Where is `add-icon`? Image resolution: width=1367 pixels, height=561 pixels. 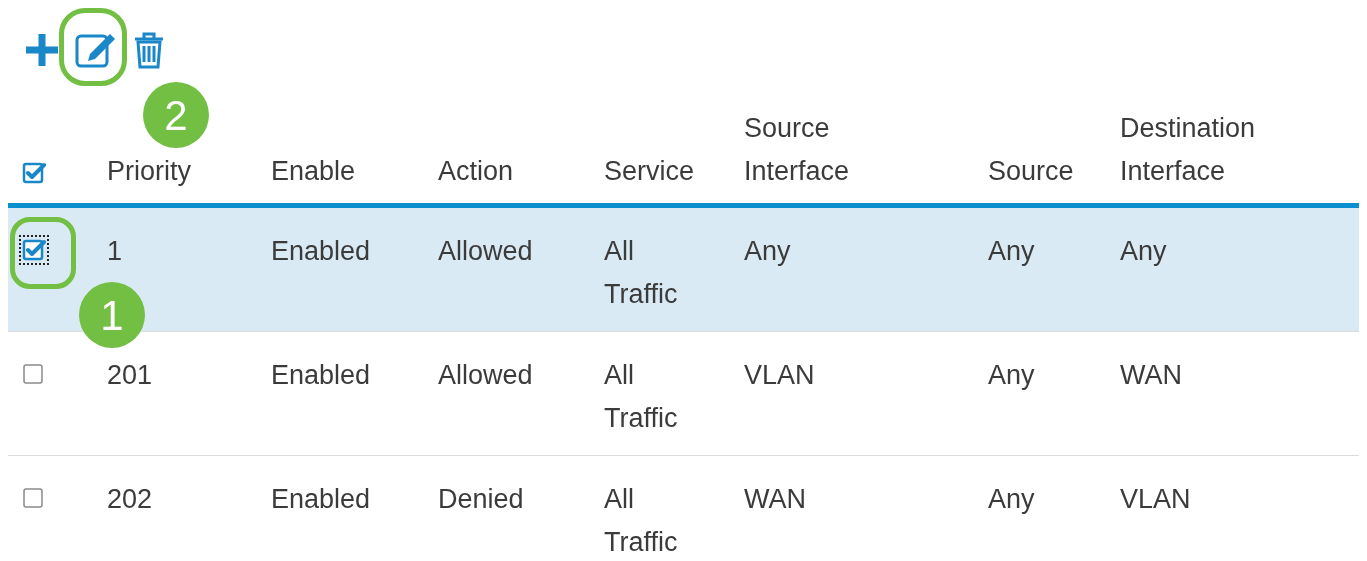 add-icon is located at coordinates (42, 50).